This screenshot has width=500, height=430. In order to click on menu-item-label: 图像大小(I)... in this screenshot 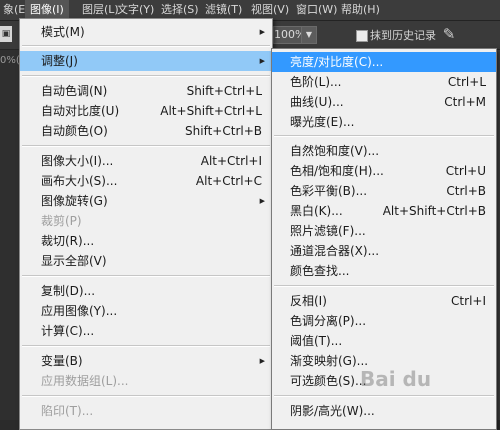, I will do `click(77, 161)`.